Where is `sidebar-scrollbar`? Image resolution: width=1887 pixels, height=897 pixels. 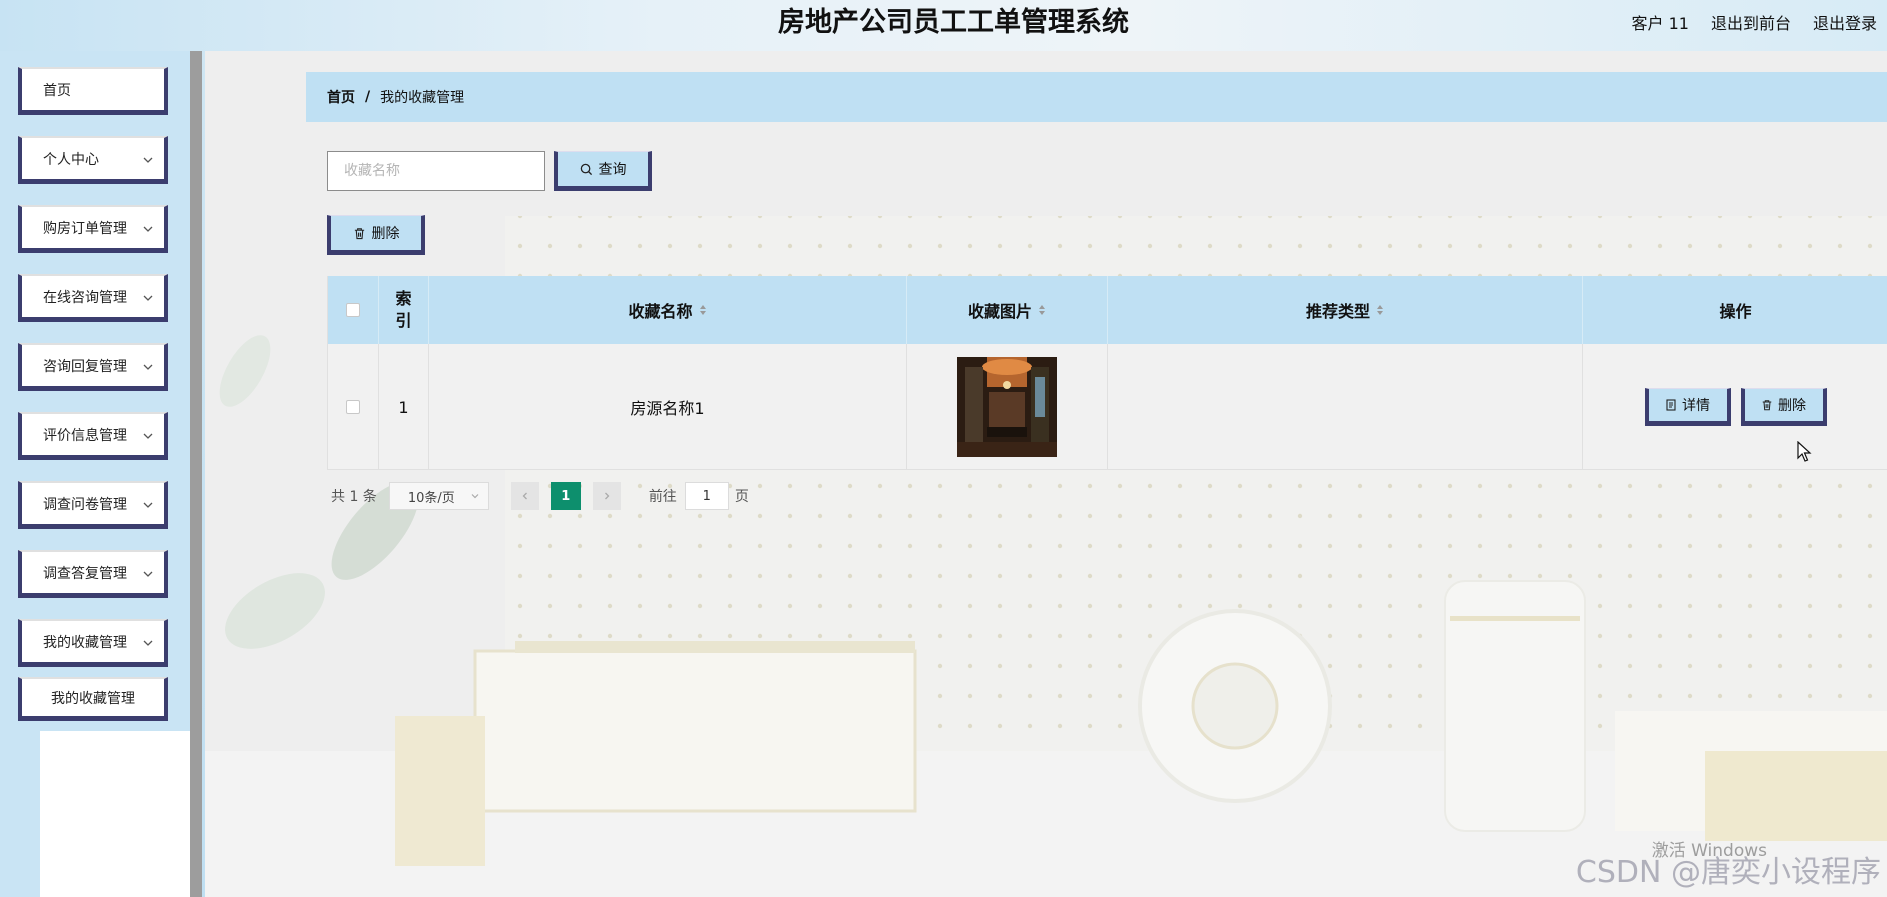 sidebar-scrollbar is located at coordinates (196, 474).